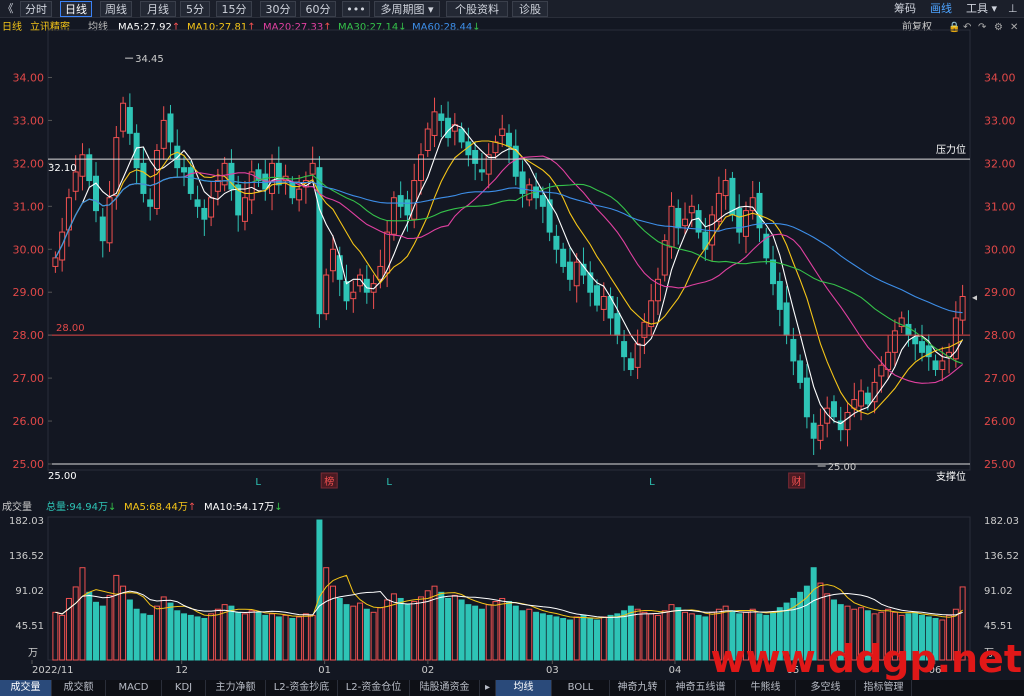 The image size is (1024, 696). Describe the element at coordinates (356, 9) in the screenshot. I see `more-button: •••` at that location.